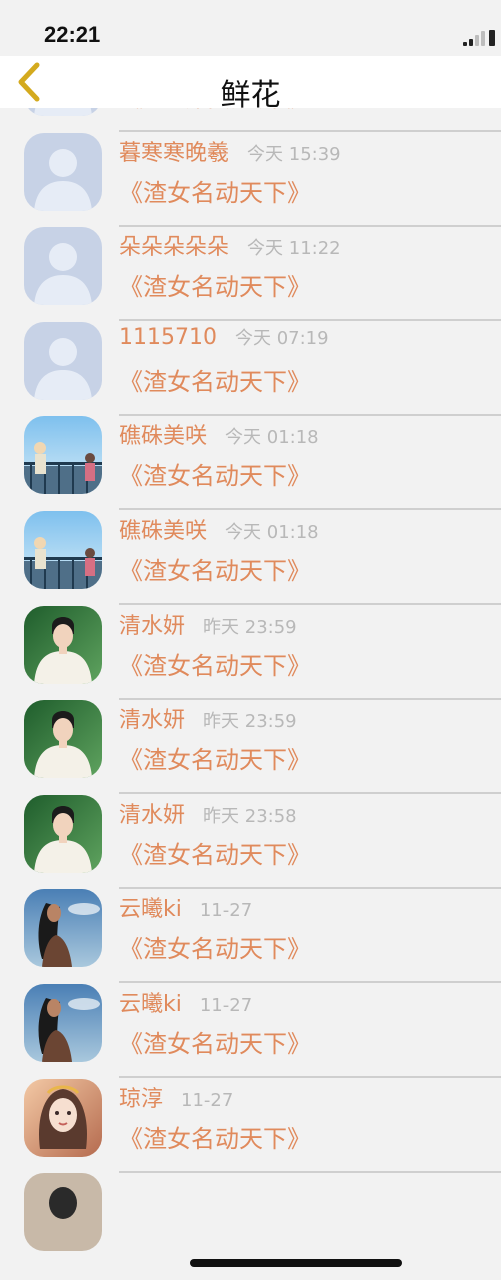 This screenshot has height=1280, width=501. Describe the element at coordinates (479, 38) in the screenshot. I see `signal-icon` at that location.